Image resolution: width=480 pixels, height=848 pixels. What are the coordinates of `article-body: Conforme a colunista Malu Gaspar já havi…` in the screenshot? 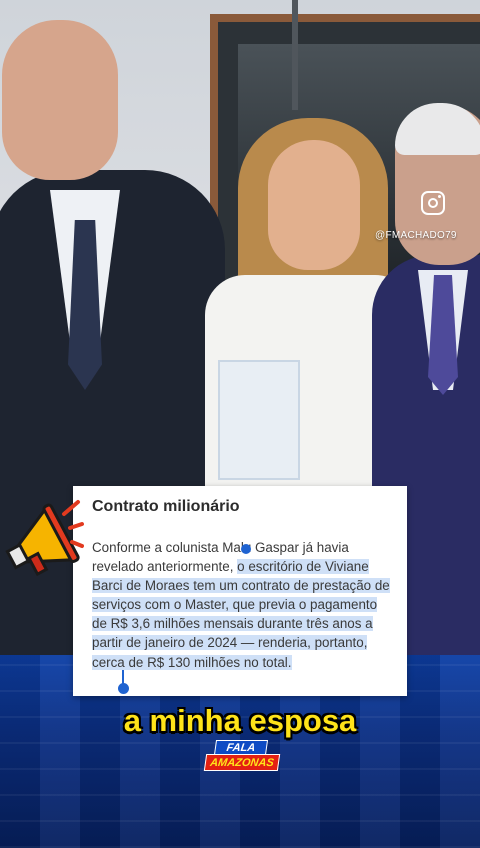 It's located at (242, 605).